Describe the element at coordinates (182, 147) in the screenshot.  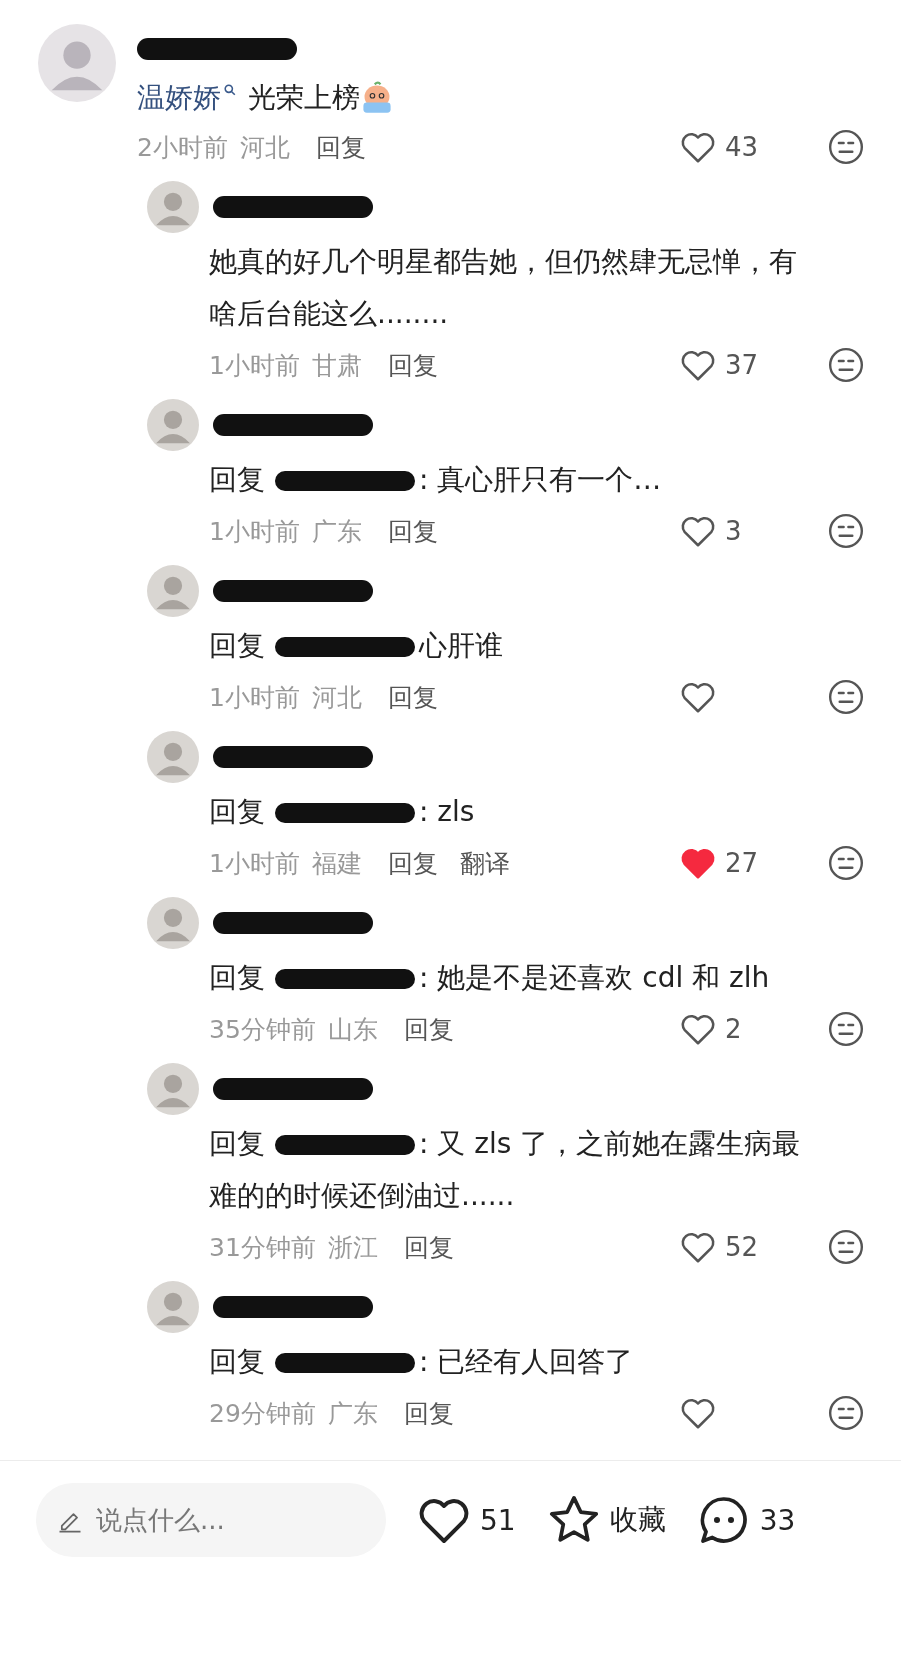
I see `comment-time: 2小时前` at that location.